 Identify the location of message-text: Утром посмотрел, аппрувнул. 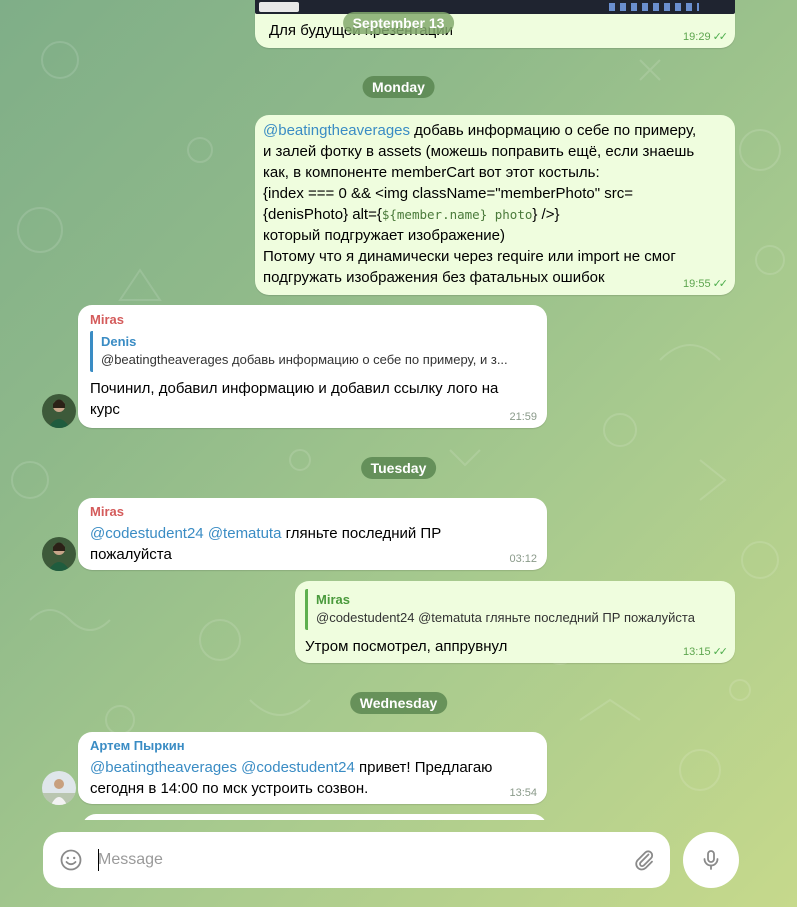
(406, 646).